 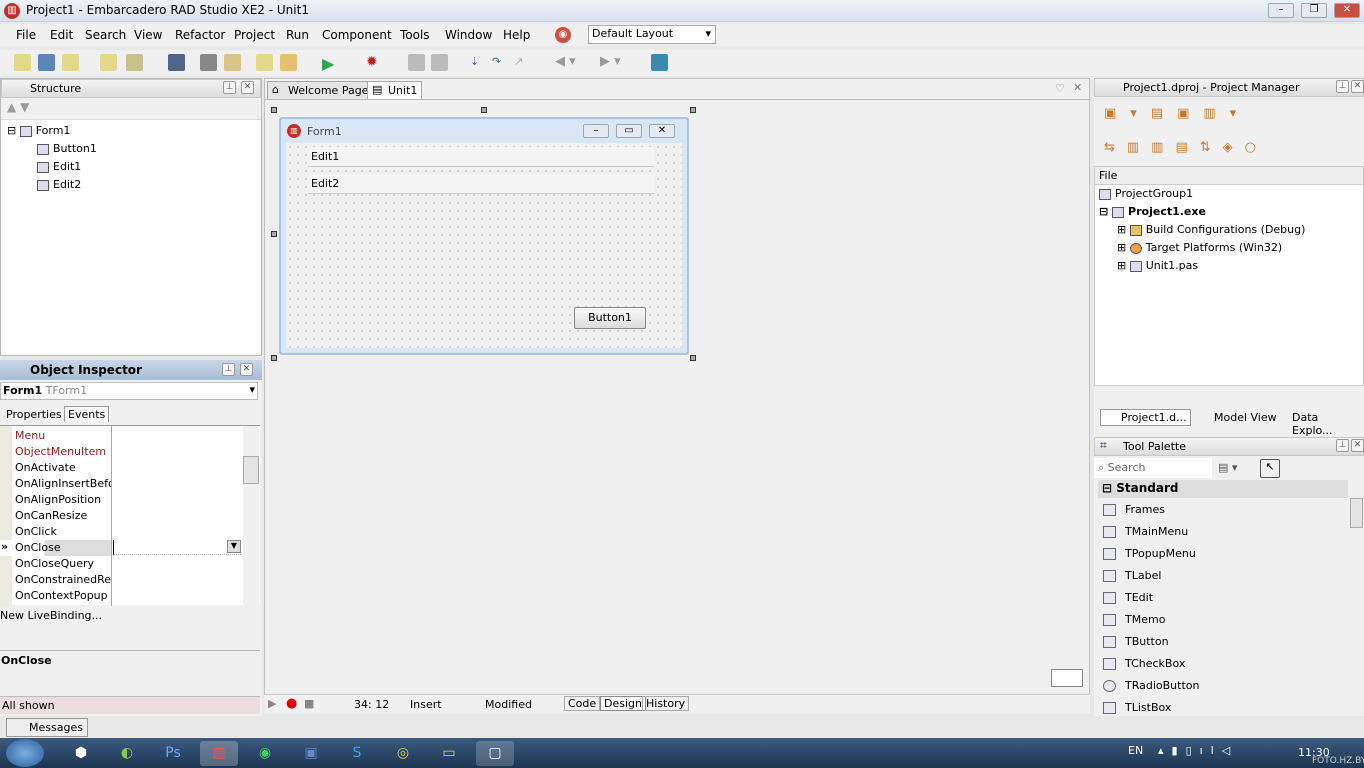 What do you see at coordinates (55, 548) in the screenshot?
I see `event-row-selected: OnClose` at bounding box center [55, 548].